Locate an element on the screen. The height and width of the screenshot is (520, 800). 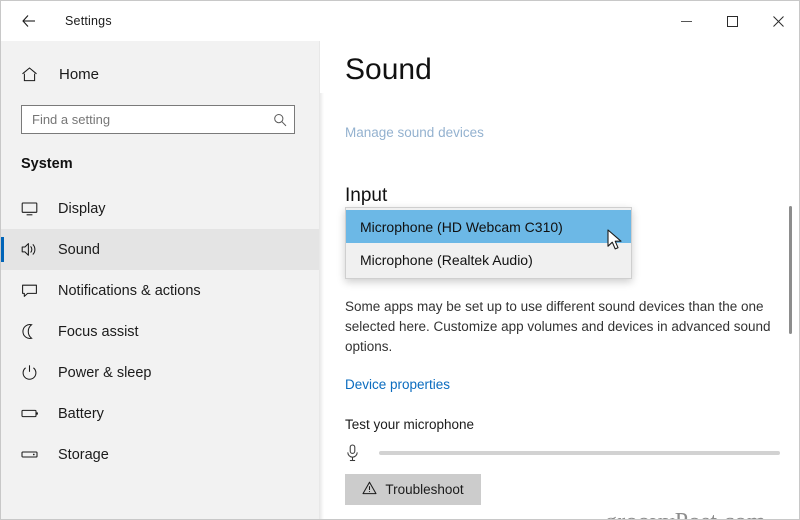
sidebar-item-label: Sound is located at coordinates (79, 249).